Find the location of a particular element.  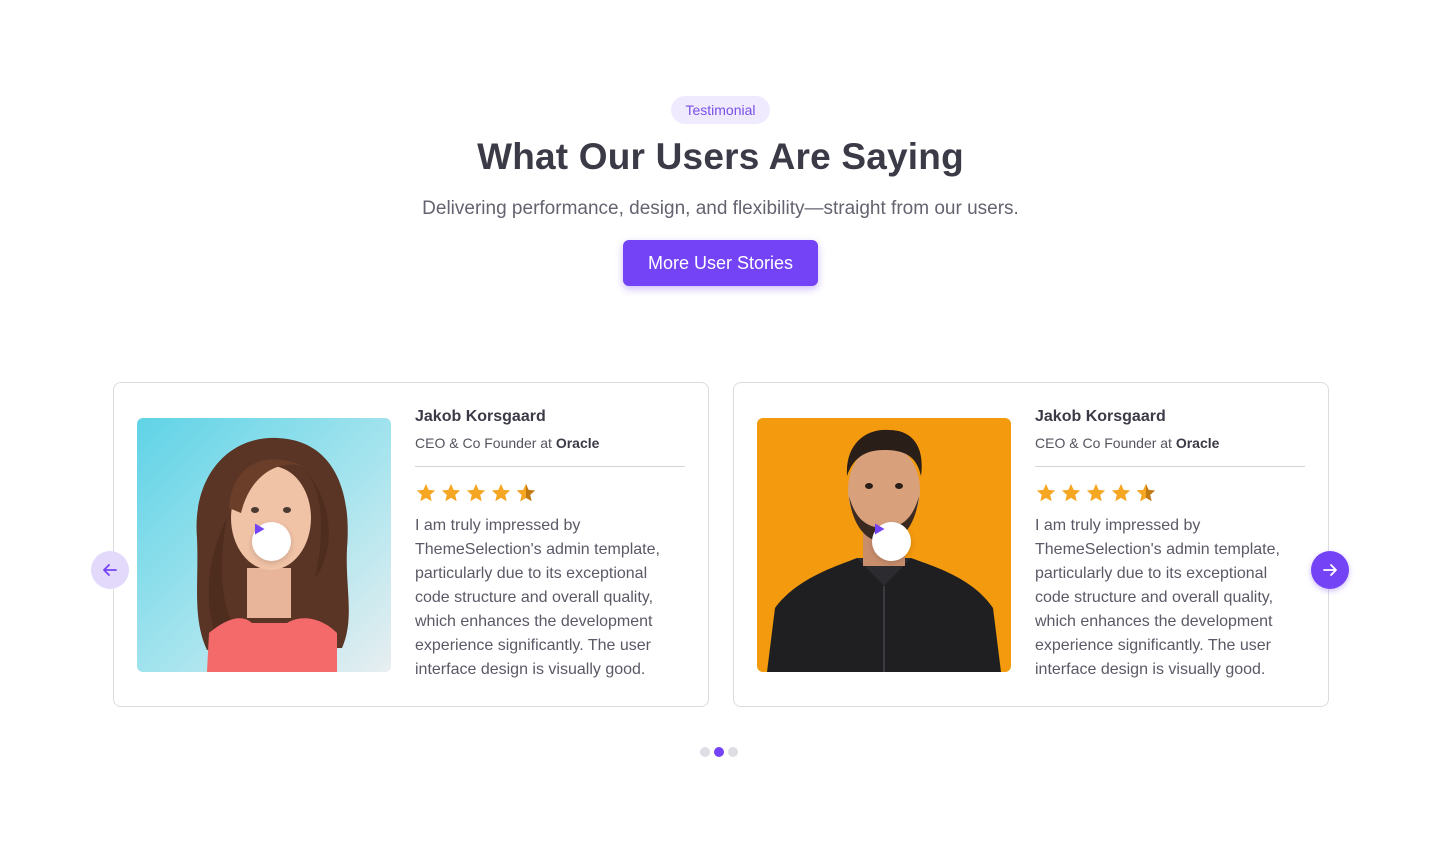

carousel-prev-button is located at coordinates (110, 570).